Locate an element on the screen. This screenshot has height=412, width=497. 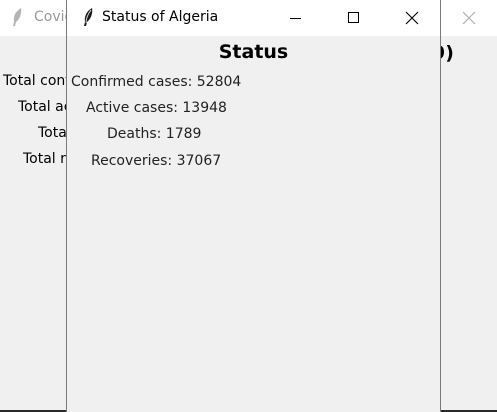
deaths-label: Deaths: 1789 is located at coordinates (154, 134).